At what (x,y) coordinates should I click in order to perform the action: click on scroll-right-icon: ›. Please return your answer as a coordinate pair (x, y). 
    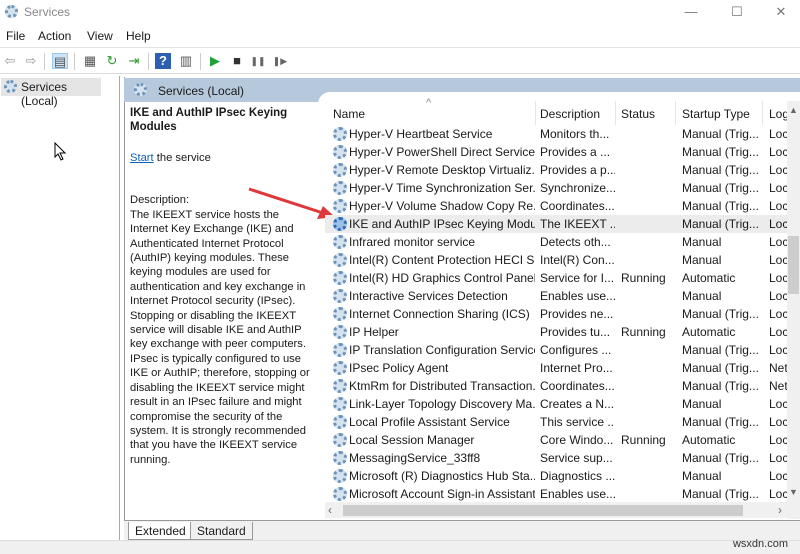
    Looking at the image, I should click on (780, 510).